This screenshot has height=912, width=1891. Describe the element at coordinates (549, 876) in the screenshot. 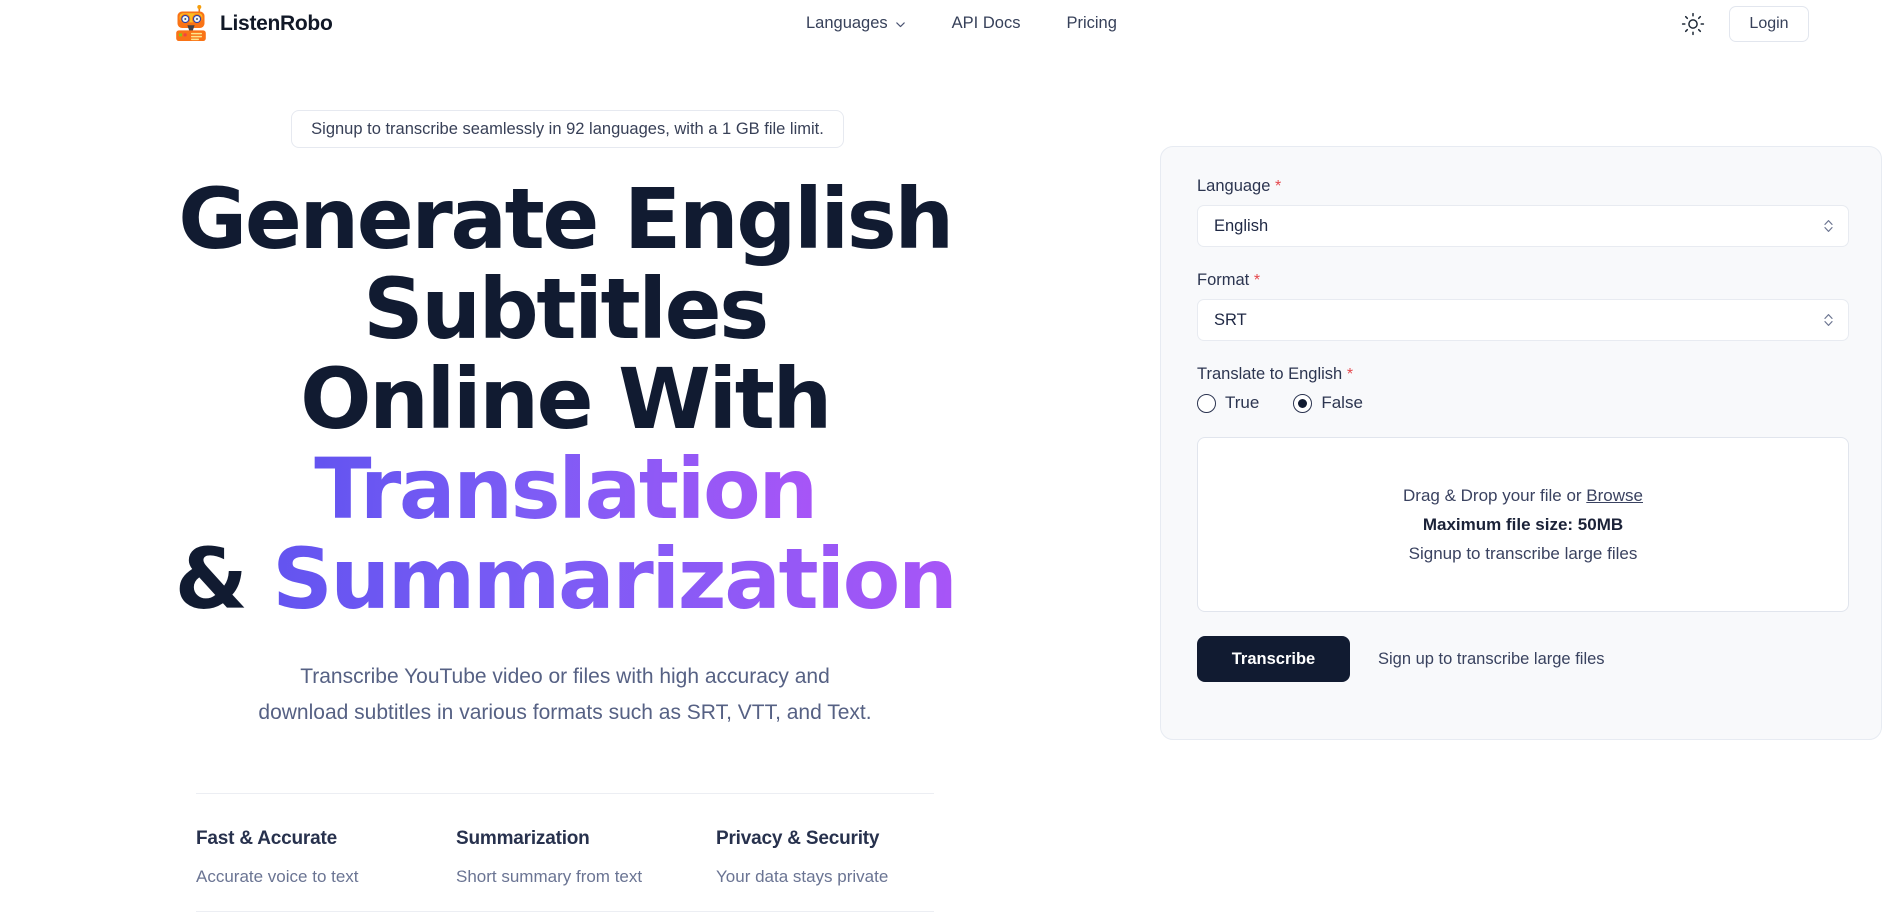

I see `feature-desc: Short summary from text` at that location.